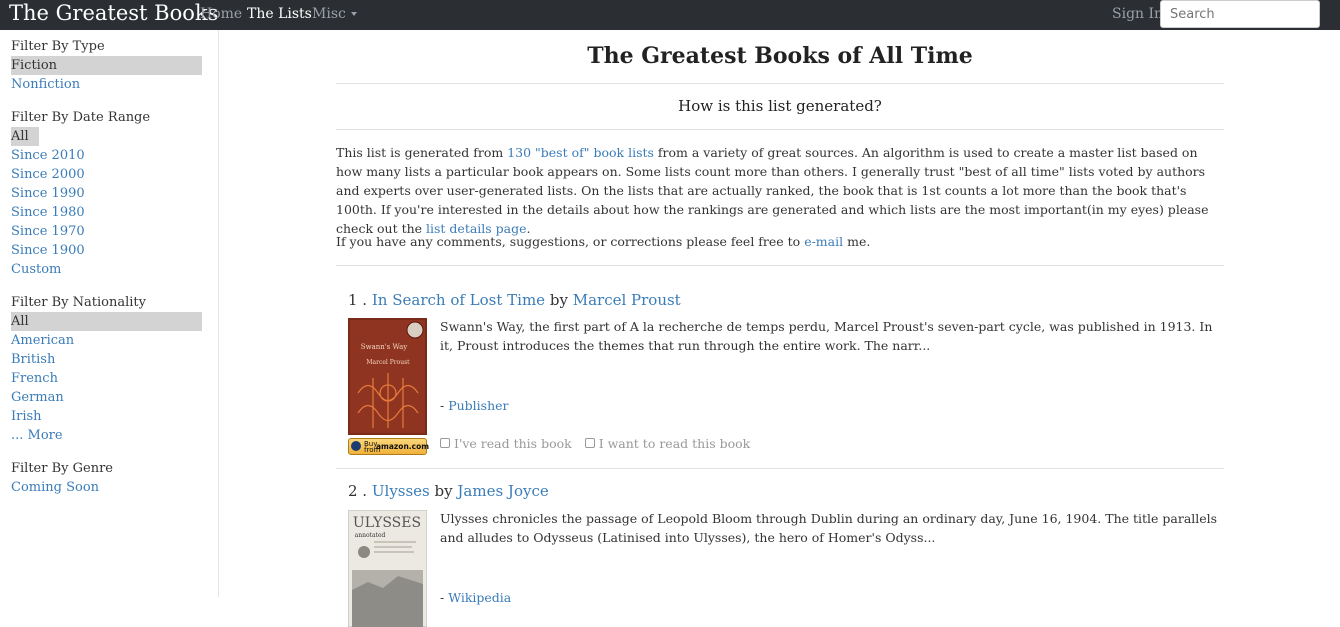 The height and width of the screenshot is (627, 1340). I want to click on buy-from-amazon-button: Buy from amazon.com, so click(389, 446).